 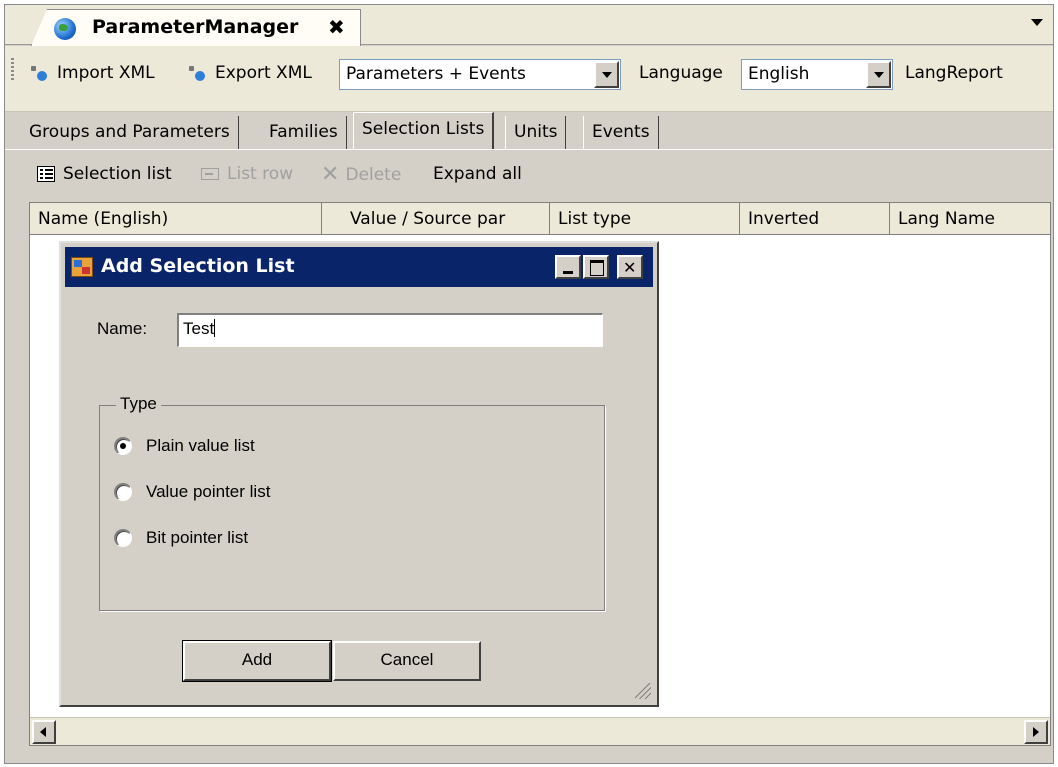 I want to click on dialog-title: Add Selection List, so click(x=198, y=266).